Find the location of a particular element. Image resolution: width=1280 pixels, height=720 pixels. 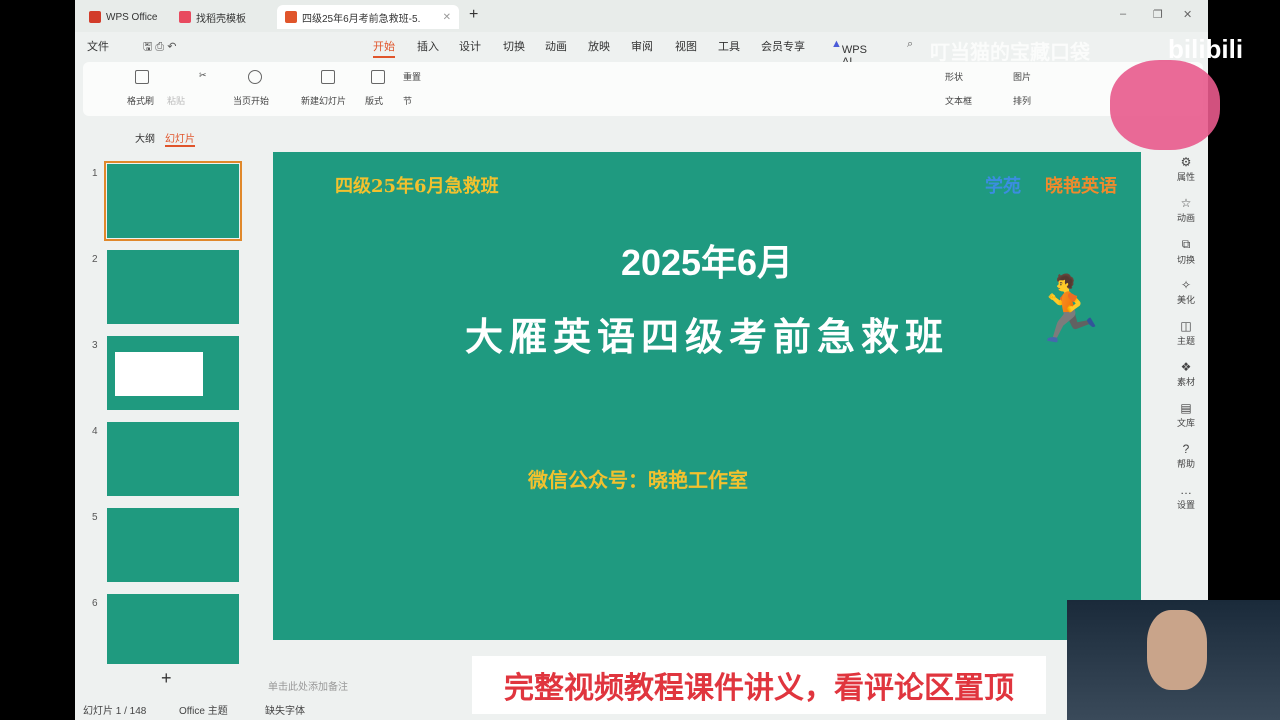

tab-presentation: 四级25年6月考前急救班-5. ✕ is located at coordinates (368, 17).